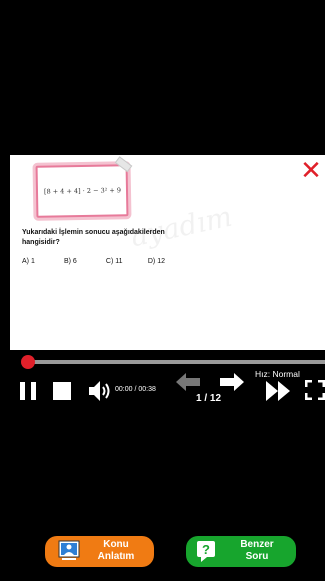 The height and width of the screenshot is (581, 325). Describe the element at coordinates (257, 550) in the screenshot. I see `benzer-label: Benzer Soru` at that location.